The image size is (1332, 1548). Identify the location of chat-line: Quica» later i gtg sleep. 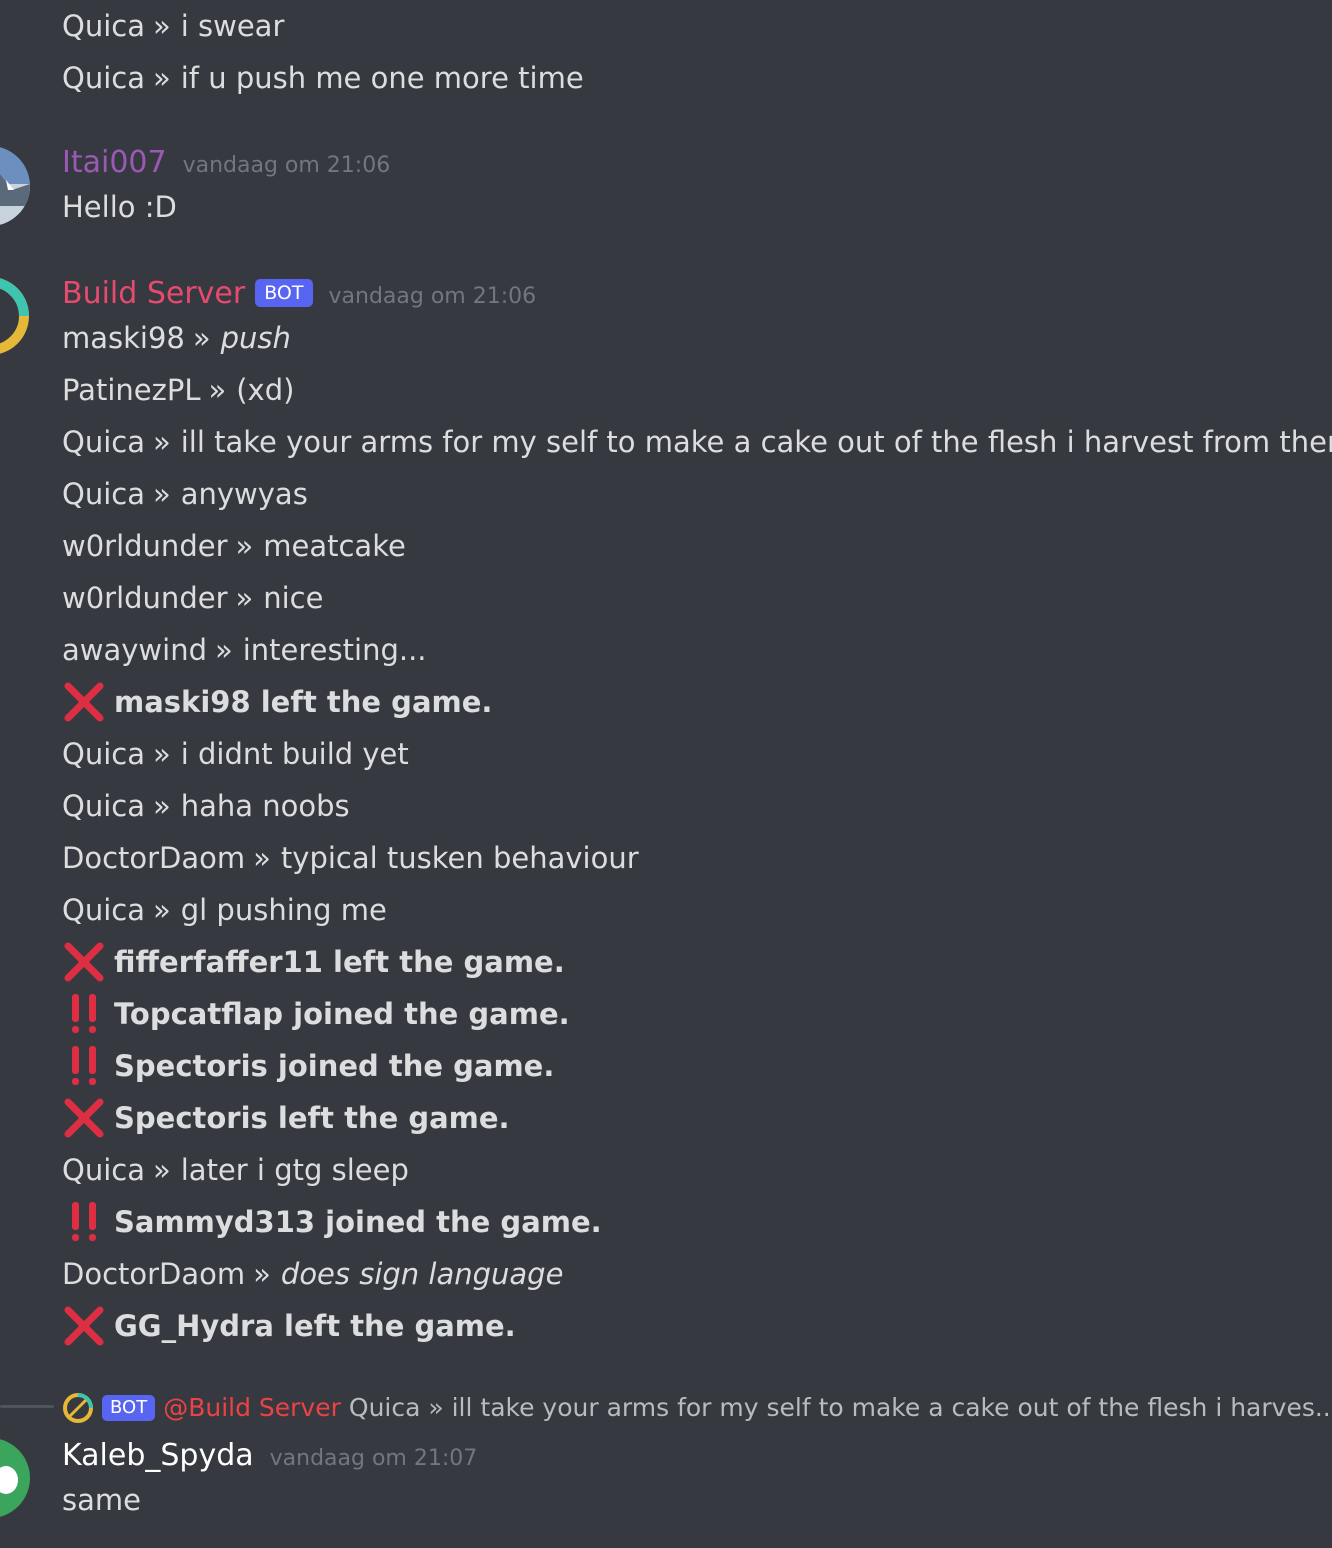
(235, 1170).